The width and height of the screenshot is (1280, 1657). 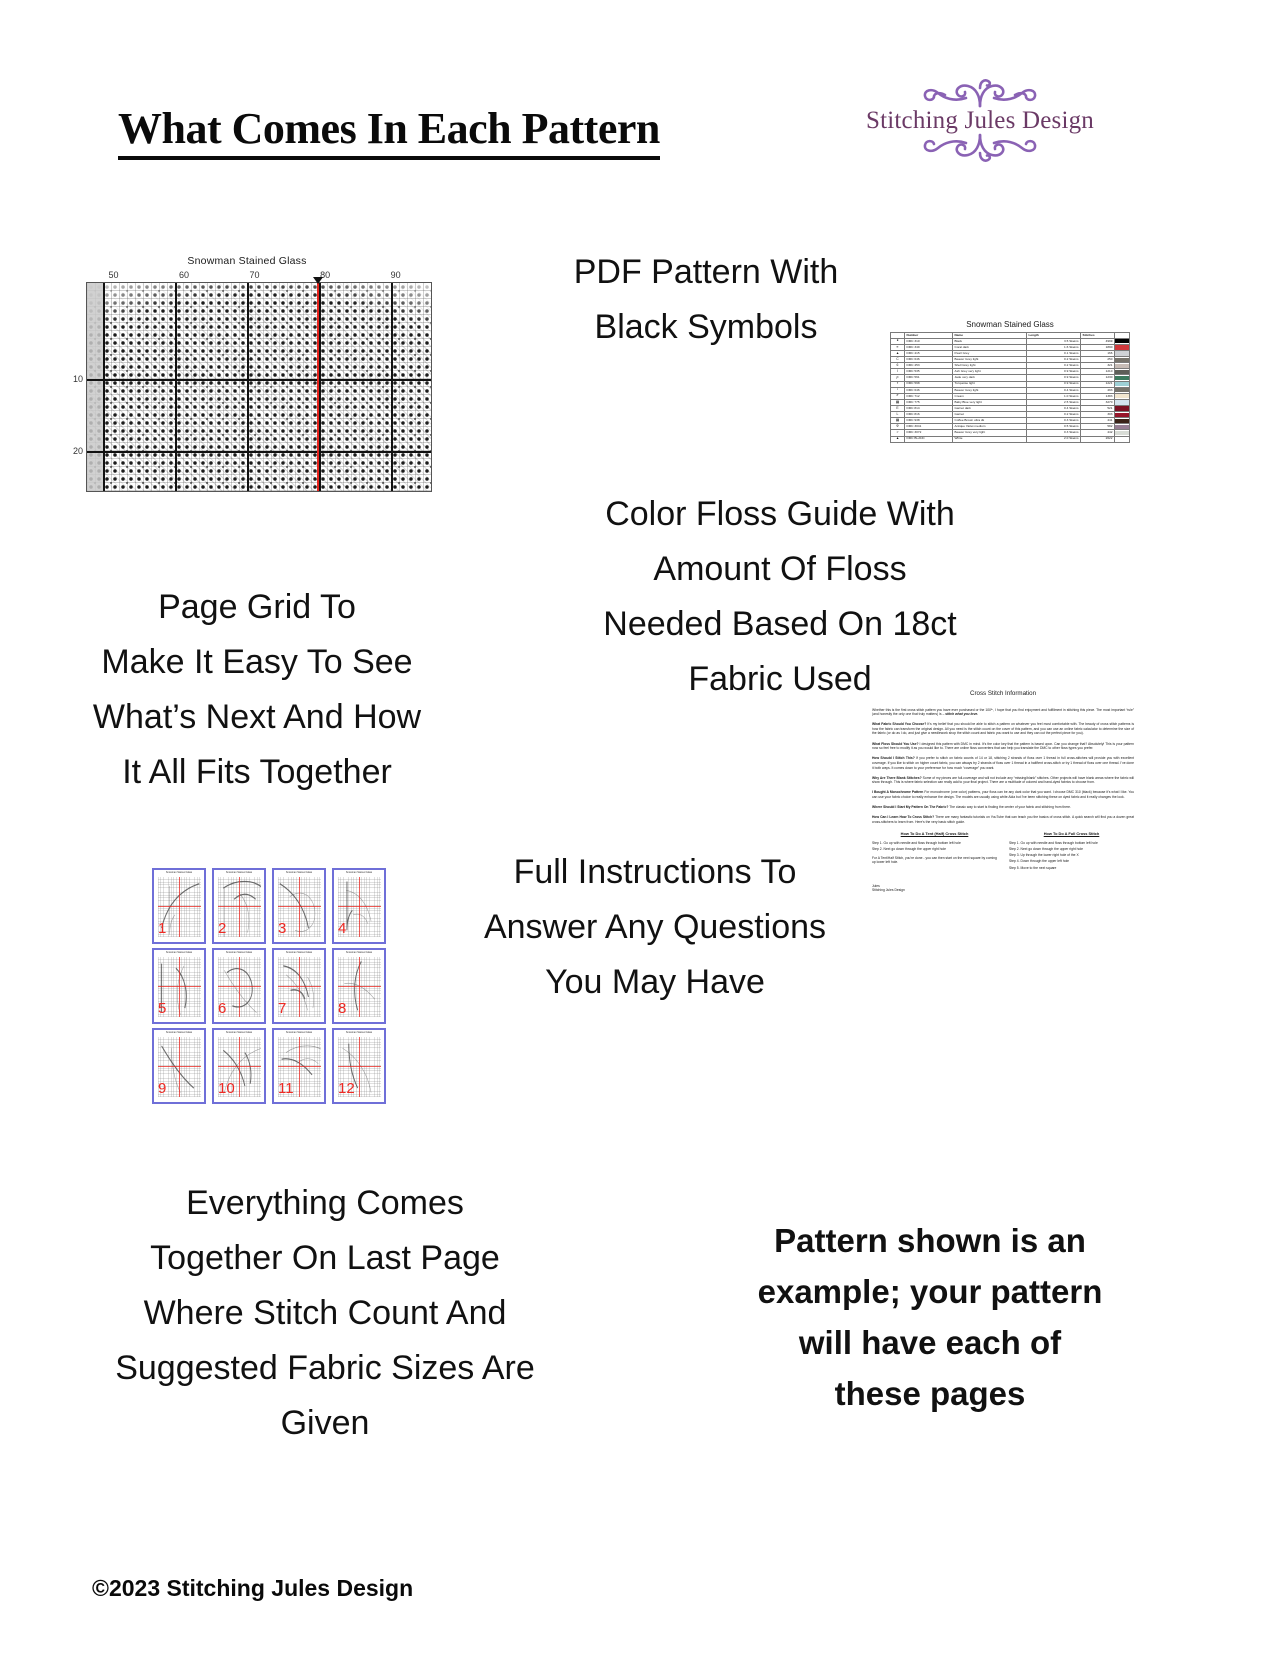 I want to click on floss-cell-stitches: 2622, so click(x=1097, y=439).